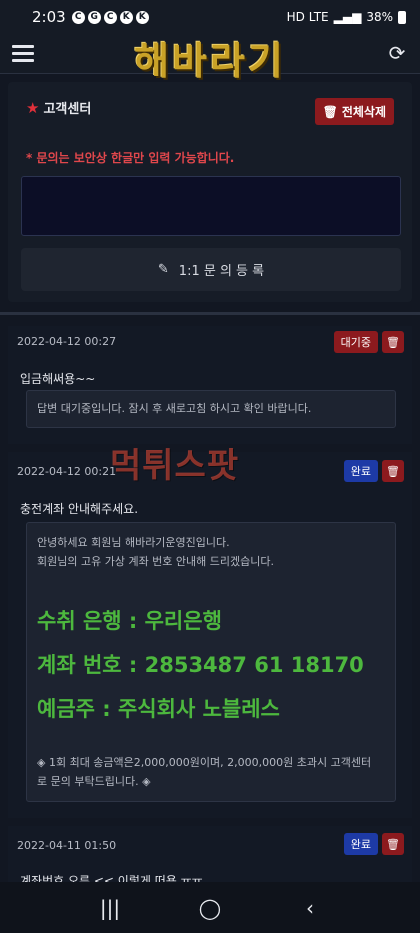  What do you see at coordinates (221, 271) in the screenshot?
I see `register-label: 1:1 문 의 등 록` at bounding box center [221, 271].